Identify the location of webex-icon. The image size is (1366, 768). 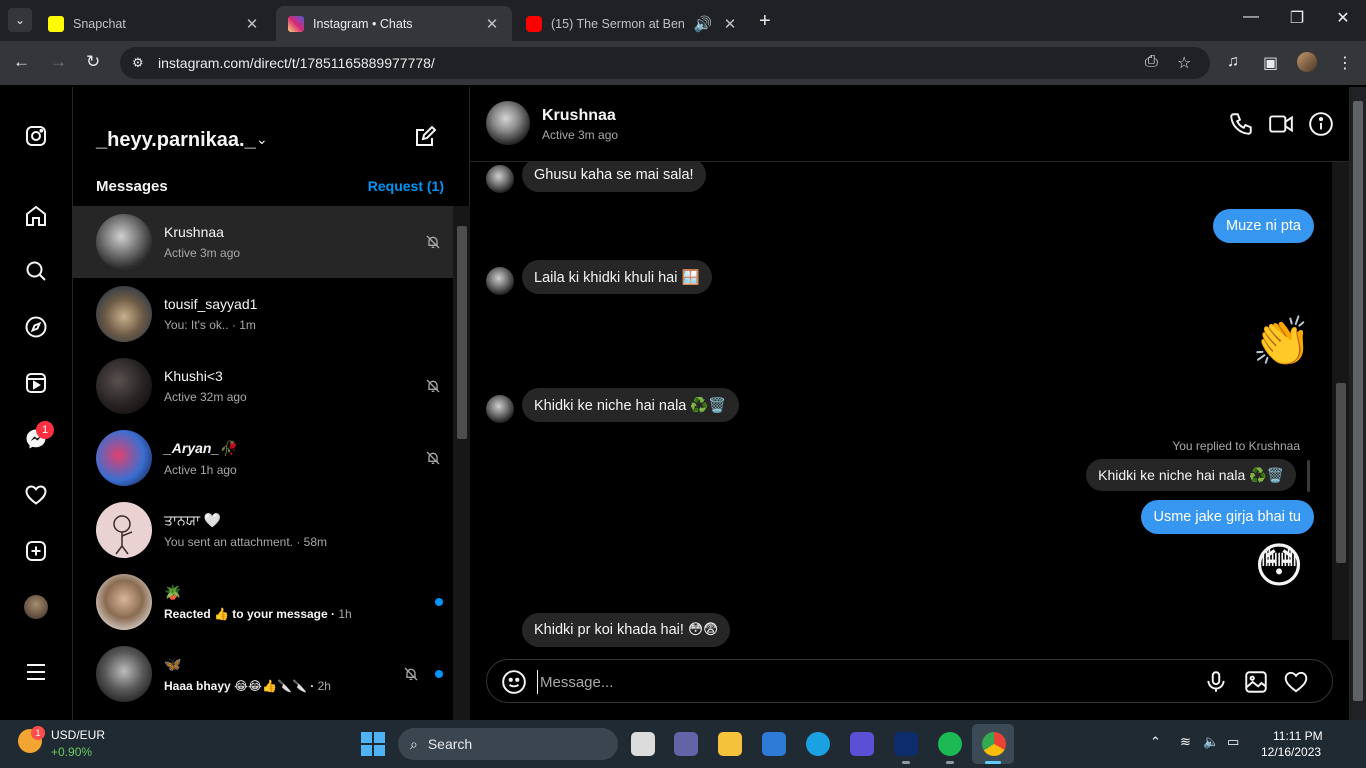
(906, 744).